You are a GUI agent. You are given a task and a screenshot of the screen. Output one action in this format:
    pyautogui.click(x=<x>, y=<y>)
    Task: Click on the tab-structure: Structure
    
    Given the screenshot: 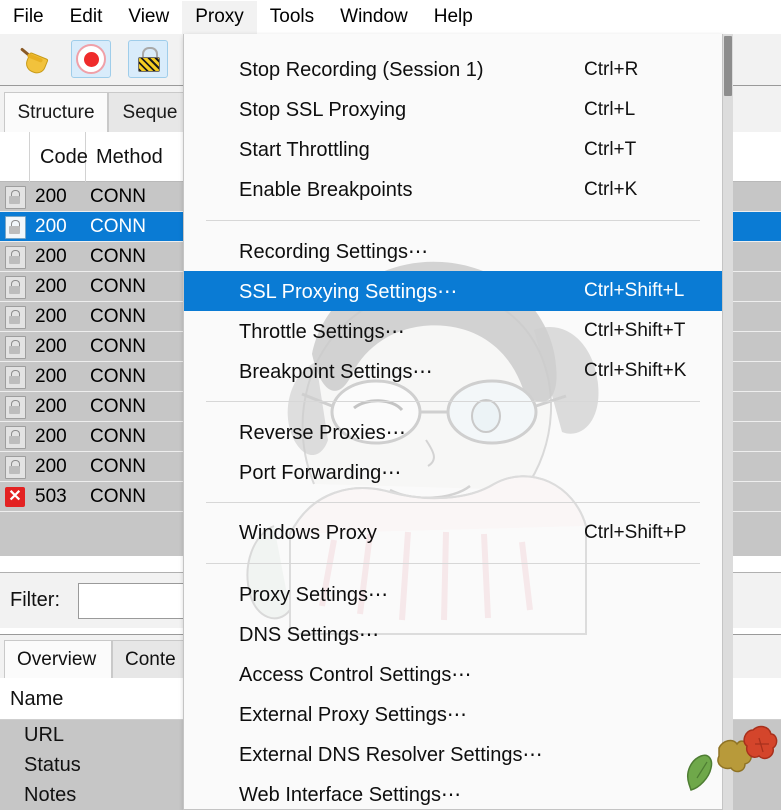 What is the action you would take?
    pyautogui.click(x=56, y=112)
    